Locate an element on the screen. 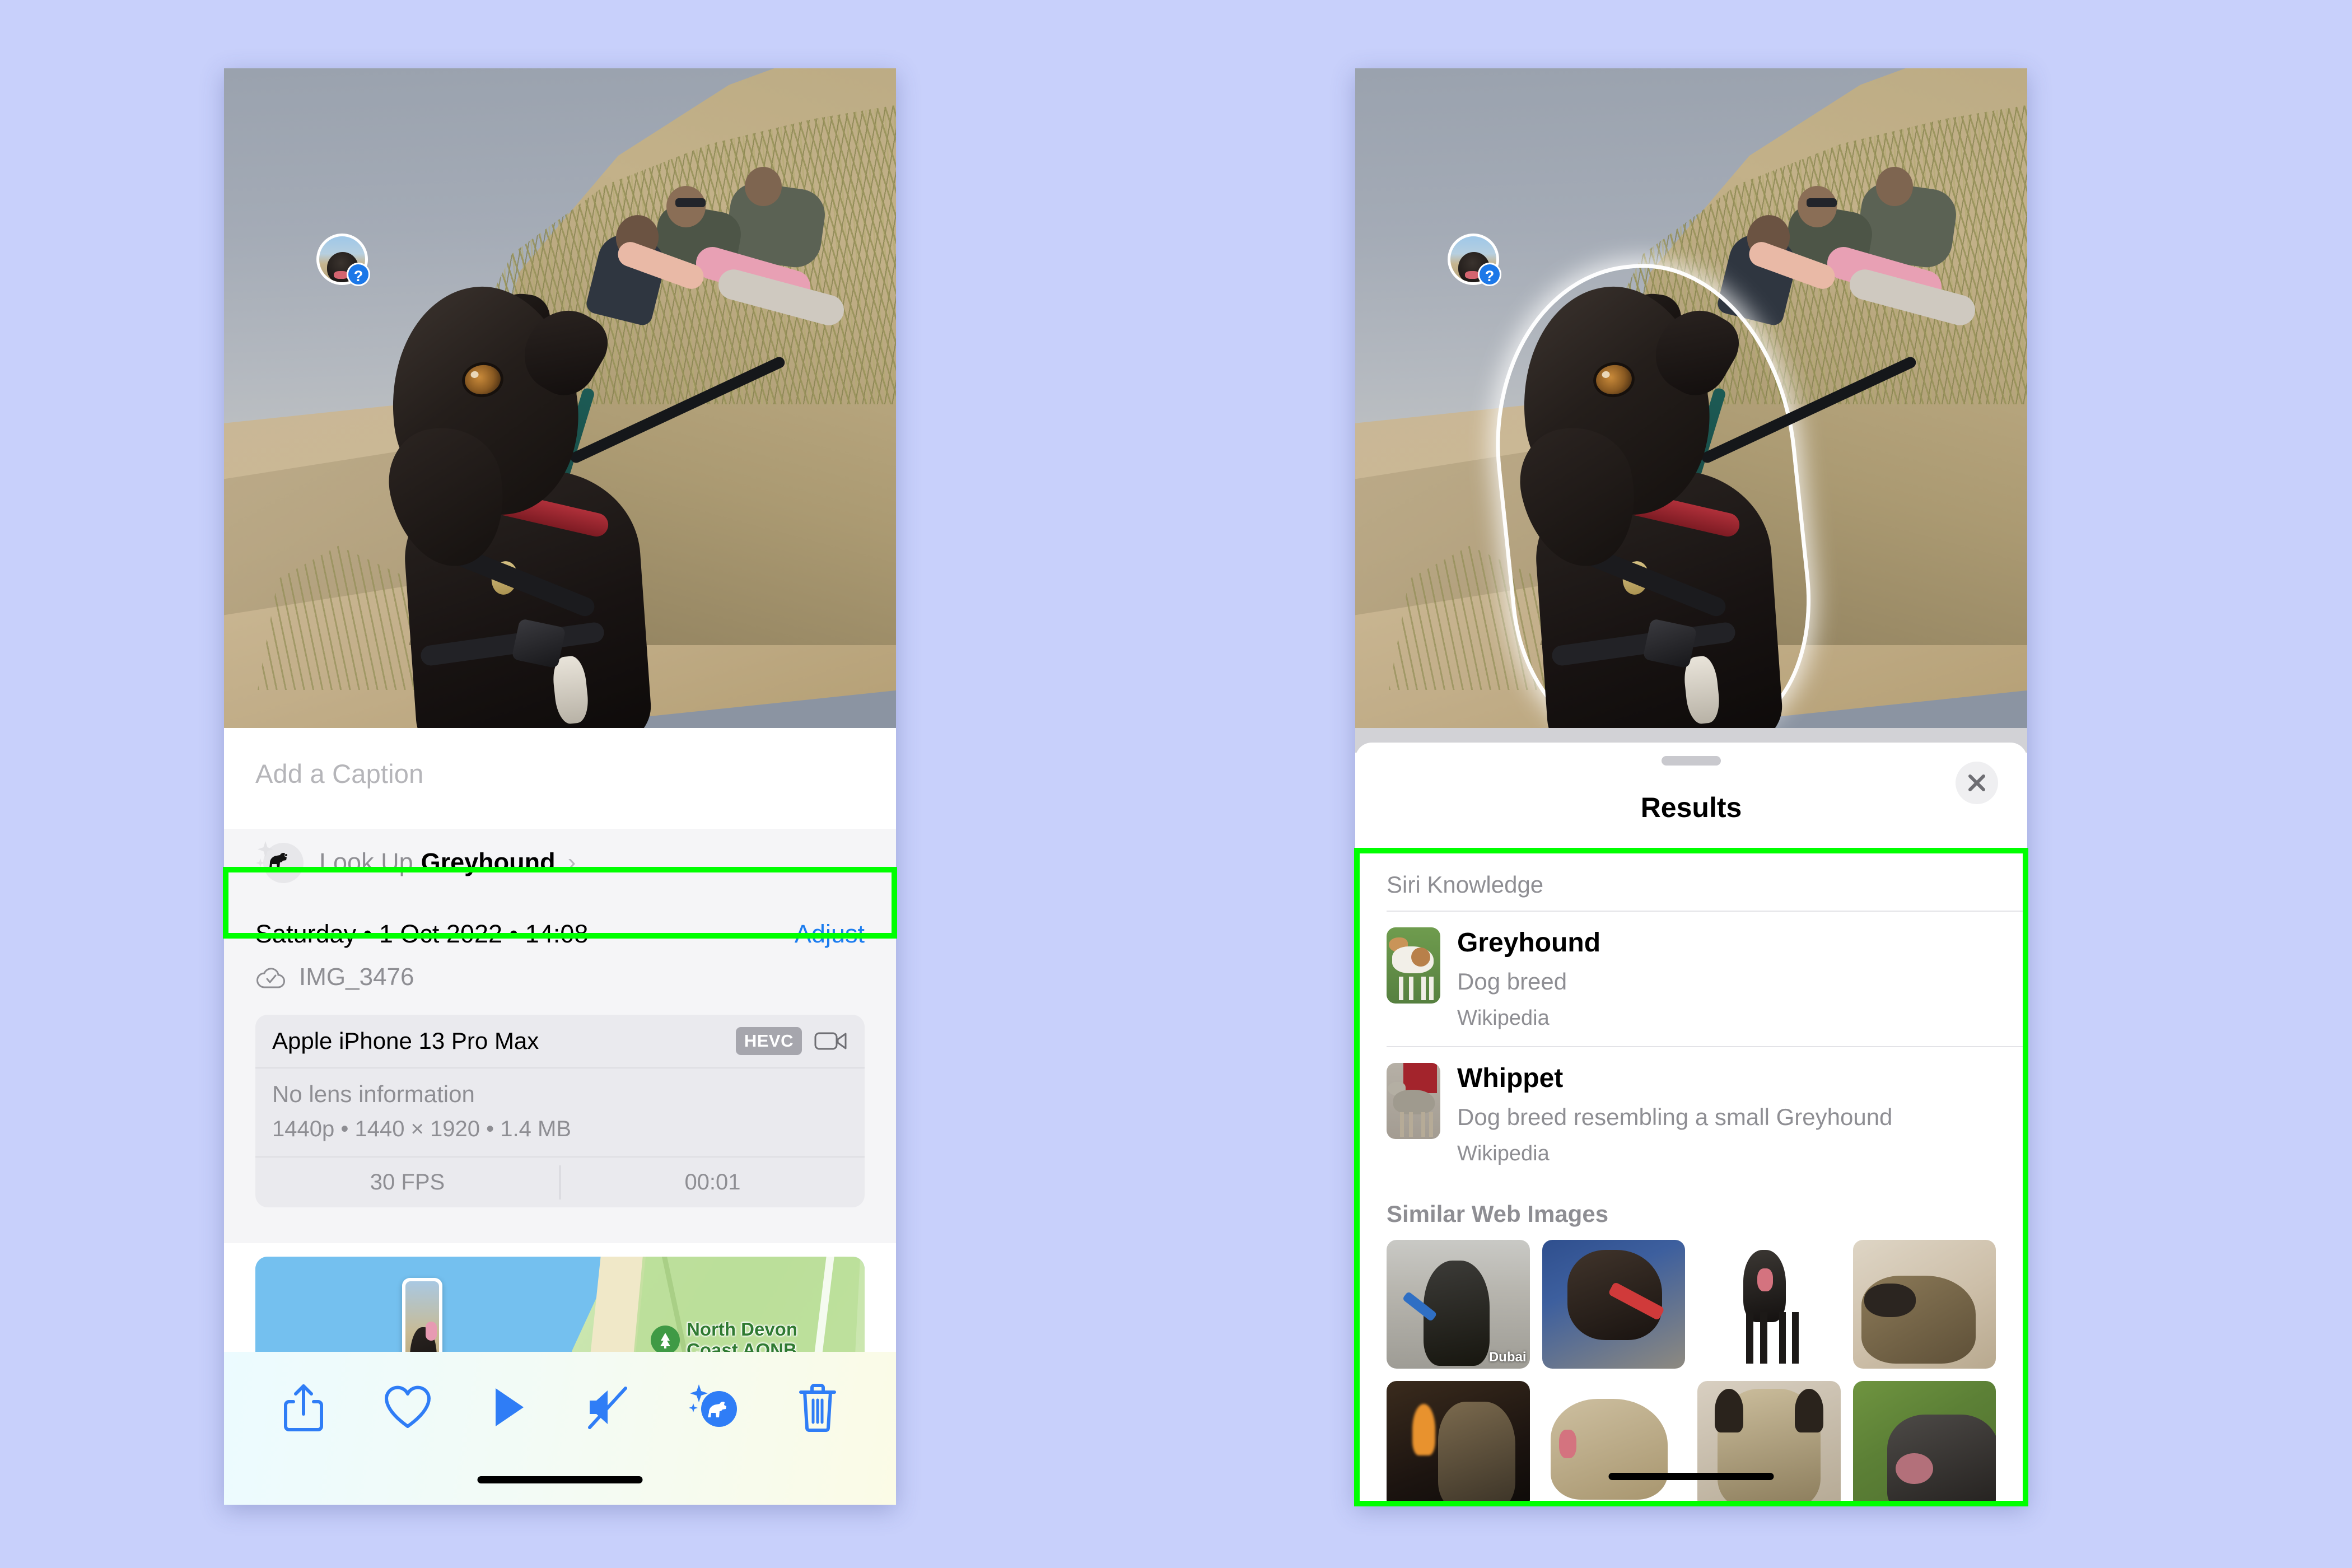  play-icon is located at coordinates (509, 1408).